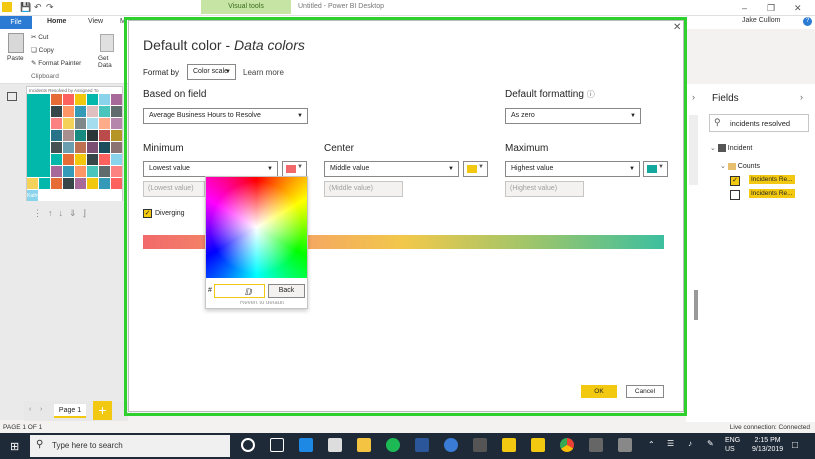 This screenshot has height=459, width=815. What do you see at coordinates (95, 21) in the screenshot?
I see `tab-view: View` at bounding box center [95, 21].